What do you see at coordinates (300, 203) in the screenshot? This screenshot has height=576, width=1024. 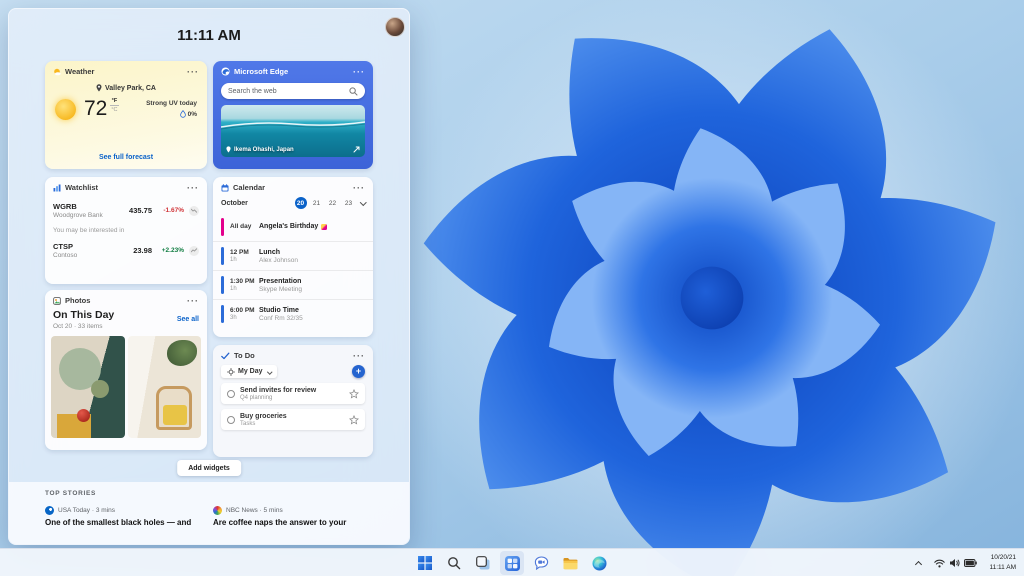 I see `calendar-day-selected: 20` at bounding box center [300, 203].